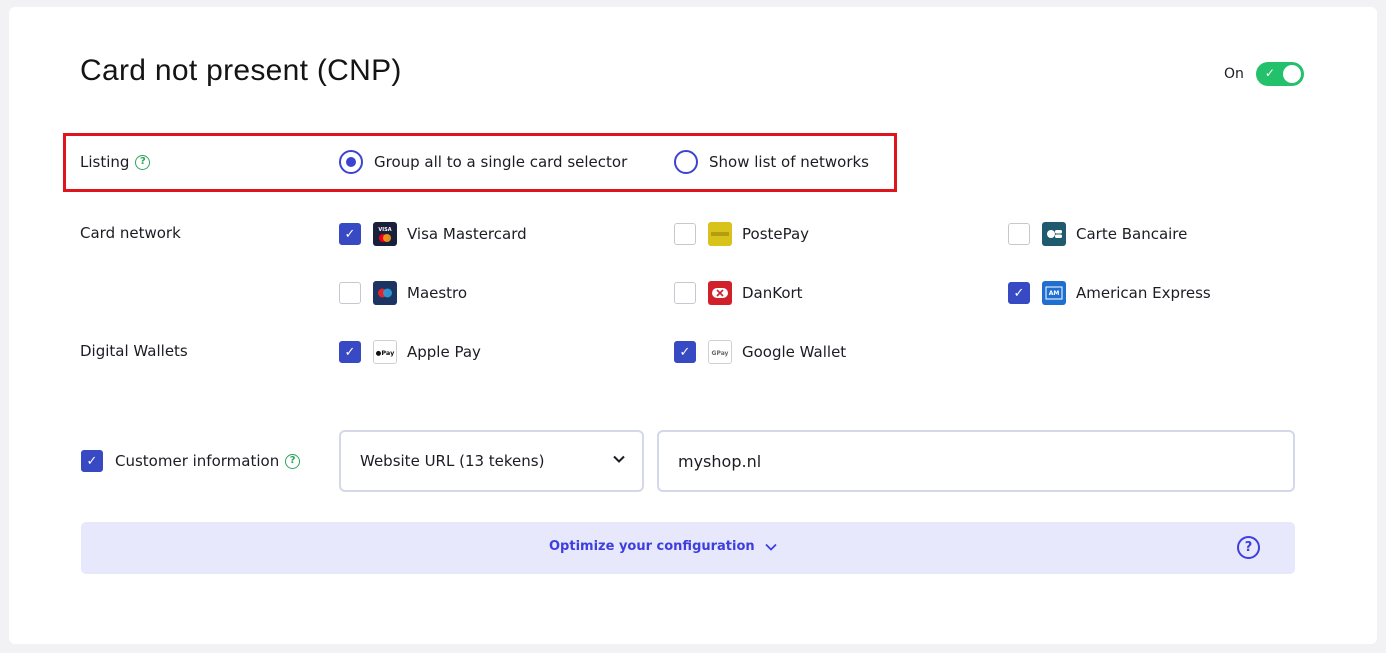  I want to click on svg-text: ●Pay, so click(385, 353).